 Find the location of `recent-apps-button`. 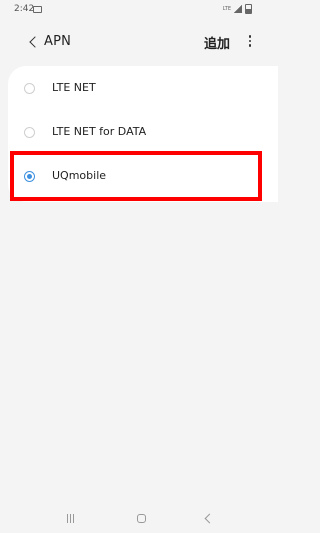

recent-apps-button is located at coordinates (70, 518).